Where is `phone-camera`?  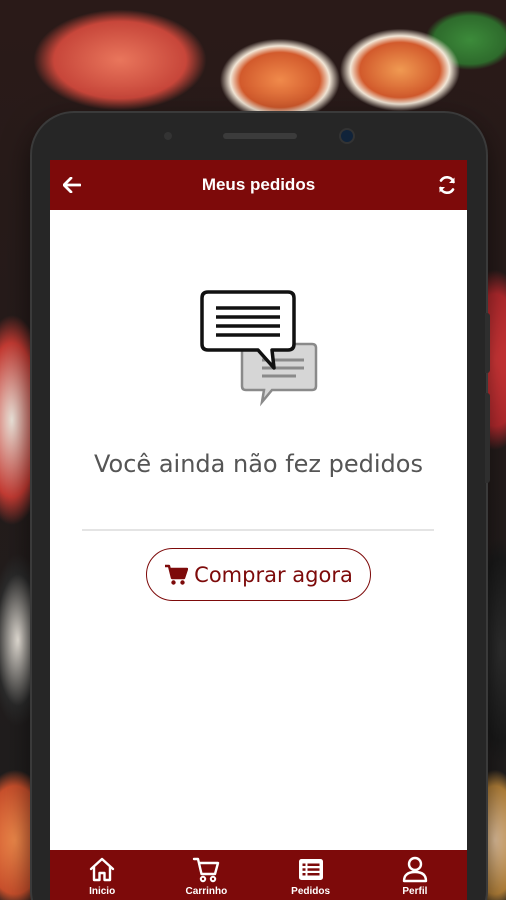 phone-camera is located at coordinates (347, 136).